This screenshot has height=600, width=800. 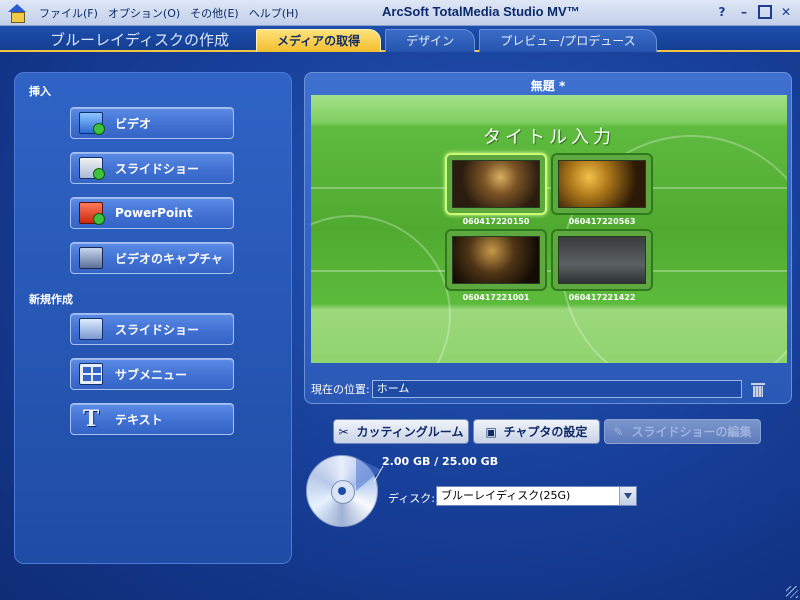 What do you see at coordinates (506, 495) in the screenshot?
I see `disc-type-value: ブルーレイディスク(25G)` at bounding box center [506, 495].